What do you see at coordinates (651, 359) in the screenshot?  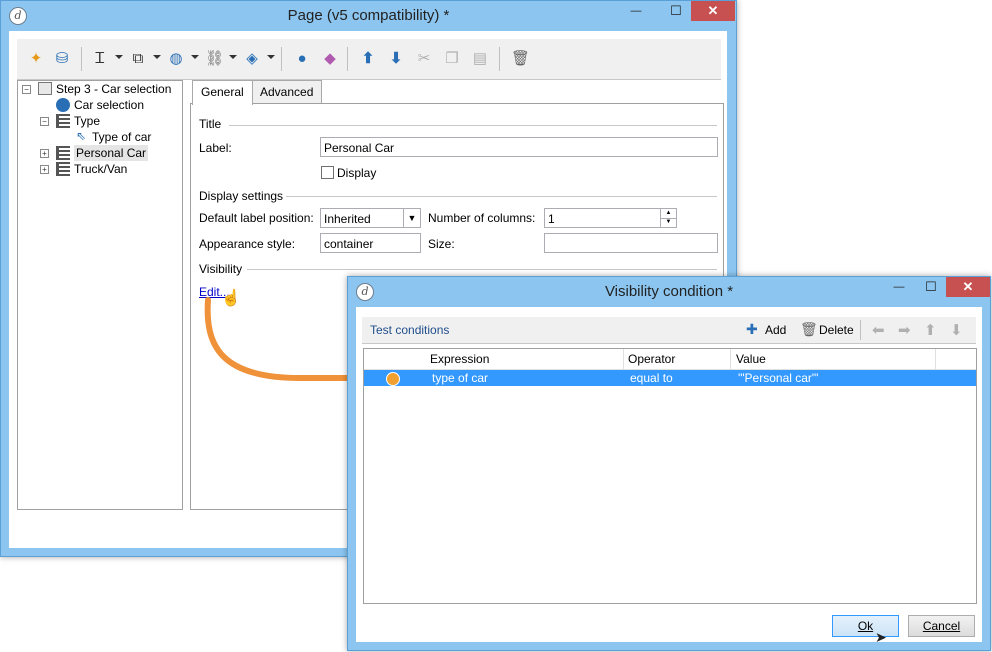 I see `column-header-operator: Operator` at bounding box center [651, 359].